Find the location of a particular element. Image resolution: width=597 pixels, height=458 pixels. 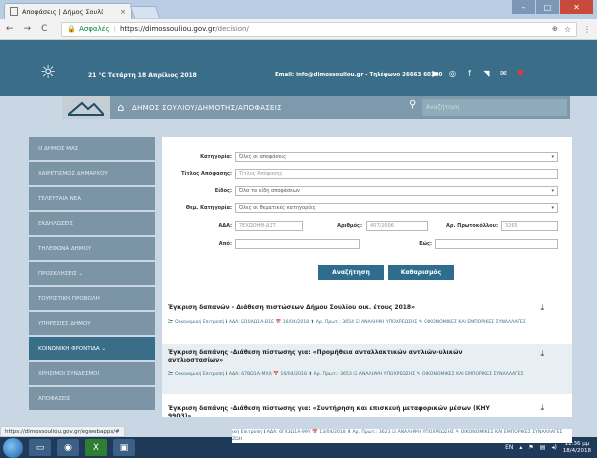

language-indicator: EN is located at coordinates (509, 447).